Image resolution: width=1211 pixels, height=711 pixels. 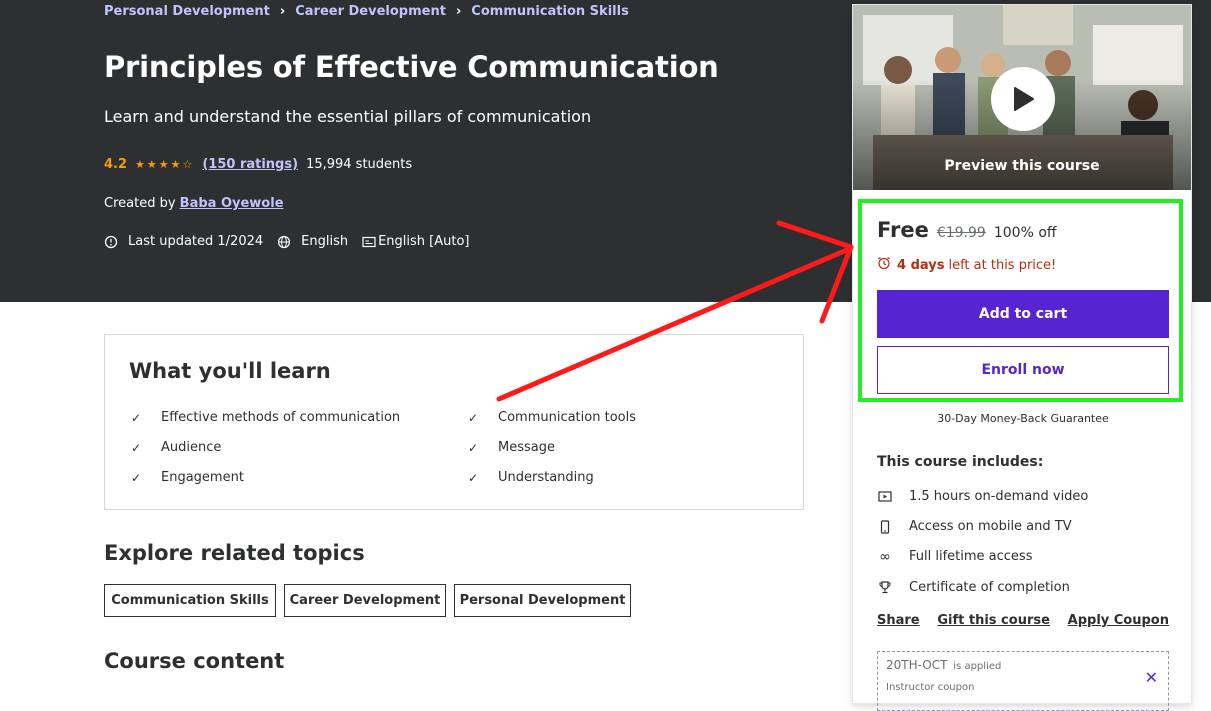 I want to click on course-preview-video: Preview this course, so click(x=1022, y=97).